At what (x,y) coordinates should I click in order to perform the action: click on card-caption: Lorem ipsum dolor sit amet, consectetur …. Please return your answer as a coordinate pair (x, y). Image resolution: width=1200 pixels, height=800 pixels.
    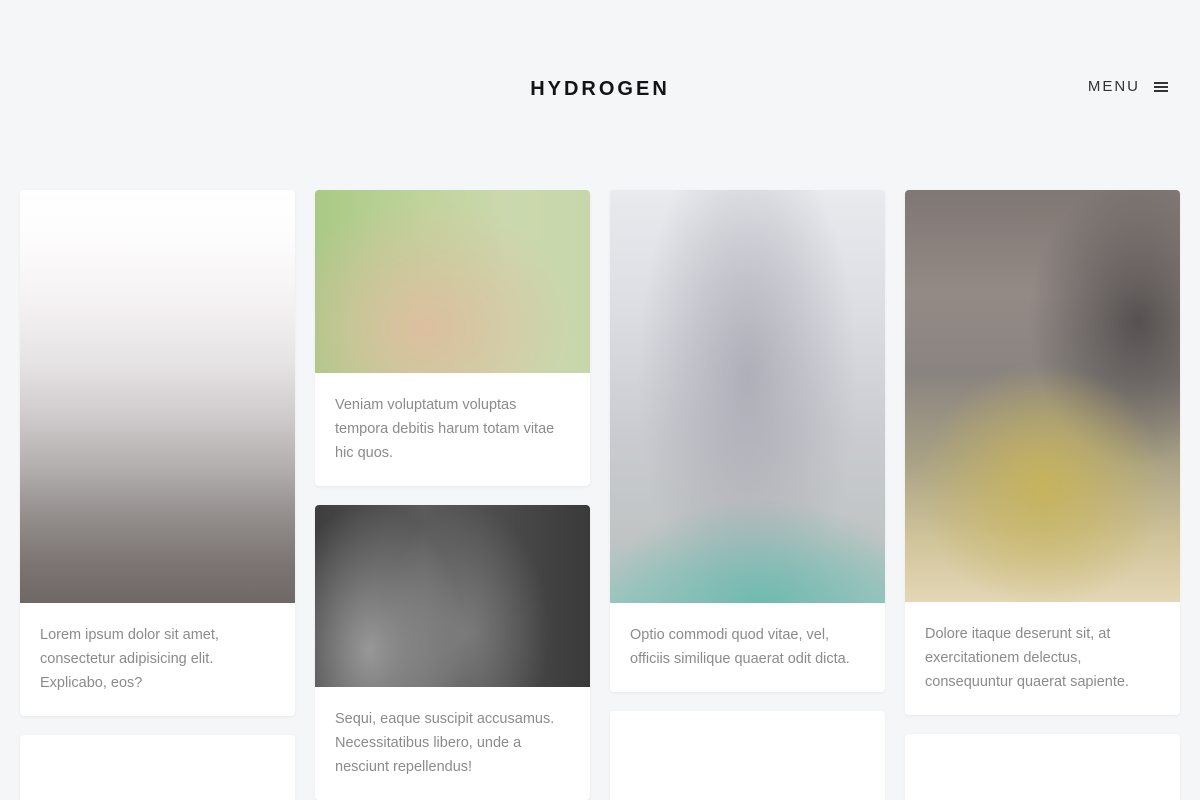
    Looking at the image, I should click on (129, 659).